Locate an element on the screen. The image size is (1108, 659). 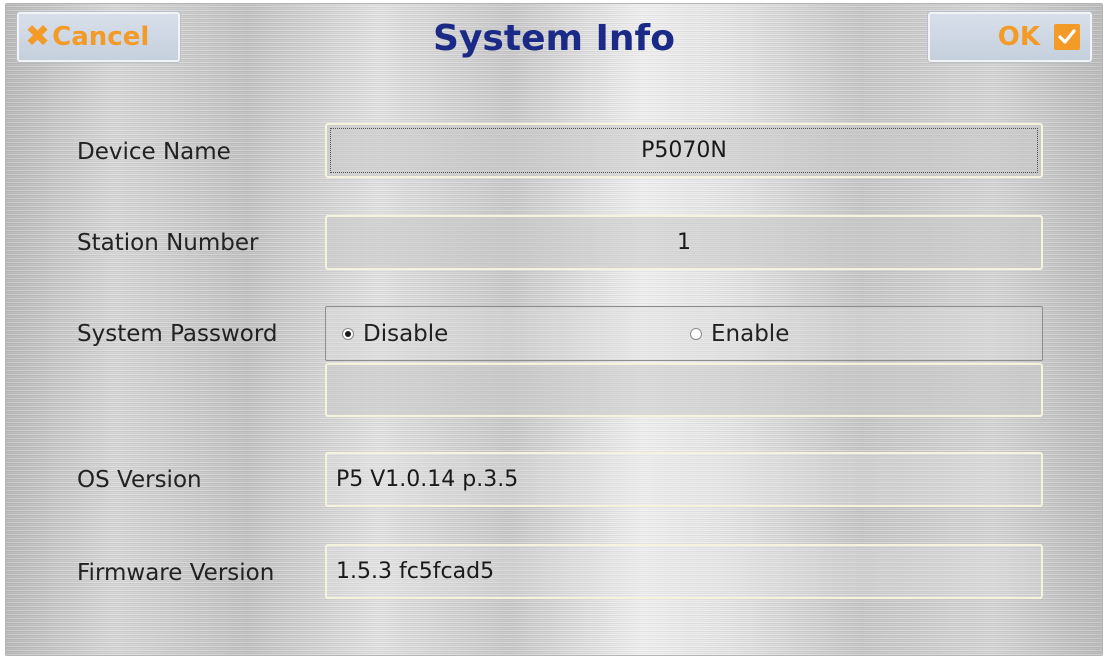
radio-selected-icon is located at coordinates (348, 333).